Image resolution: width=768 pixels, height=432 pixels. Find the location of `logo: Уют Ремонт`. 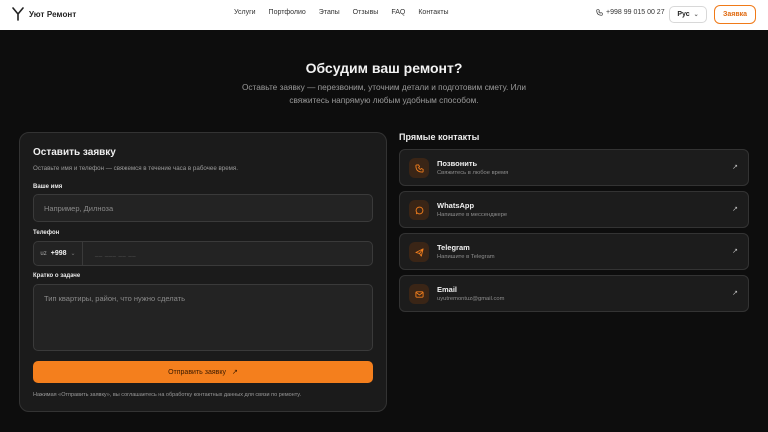

logo: Уют Ремонт is located at coordinates (44, 14).